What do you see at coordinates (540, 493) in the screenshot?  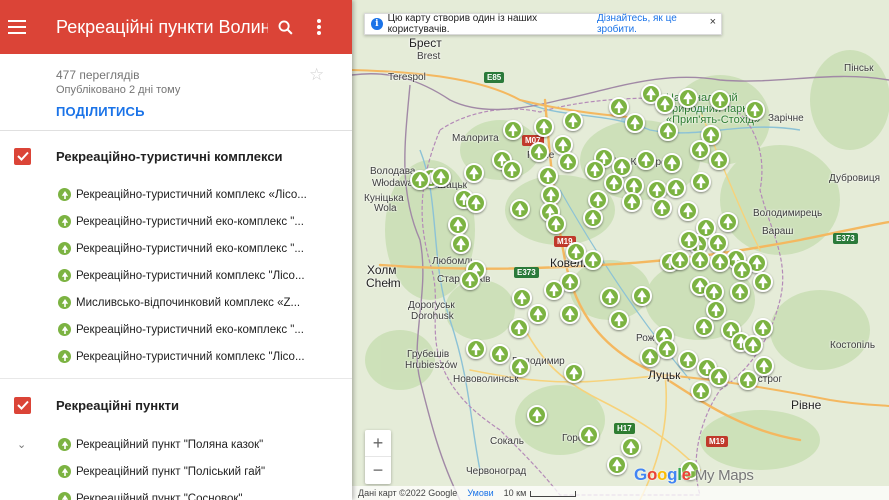 I see `scale-bar: 10 км` at bounding box center [540, 493].